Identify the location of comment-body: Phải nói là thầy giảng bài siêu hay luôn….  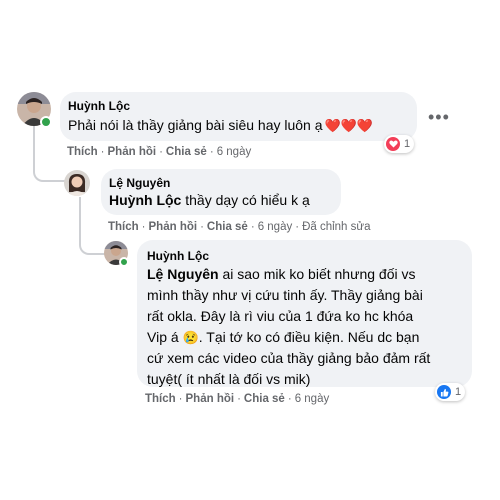
(195, 125).